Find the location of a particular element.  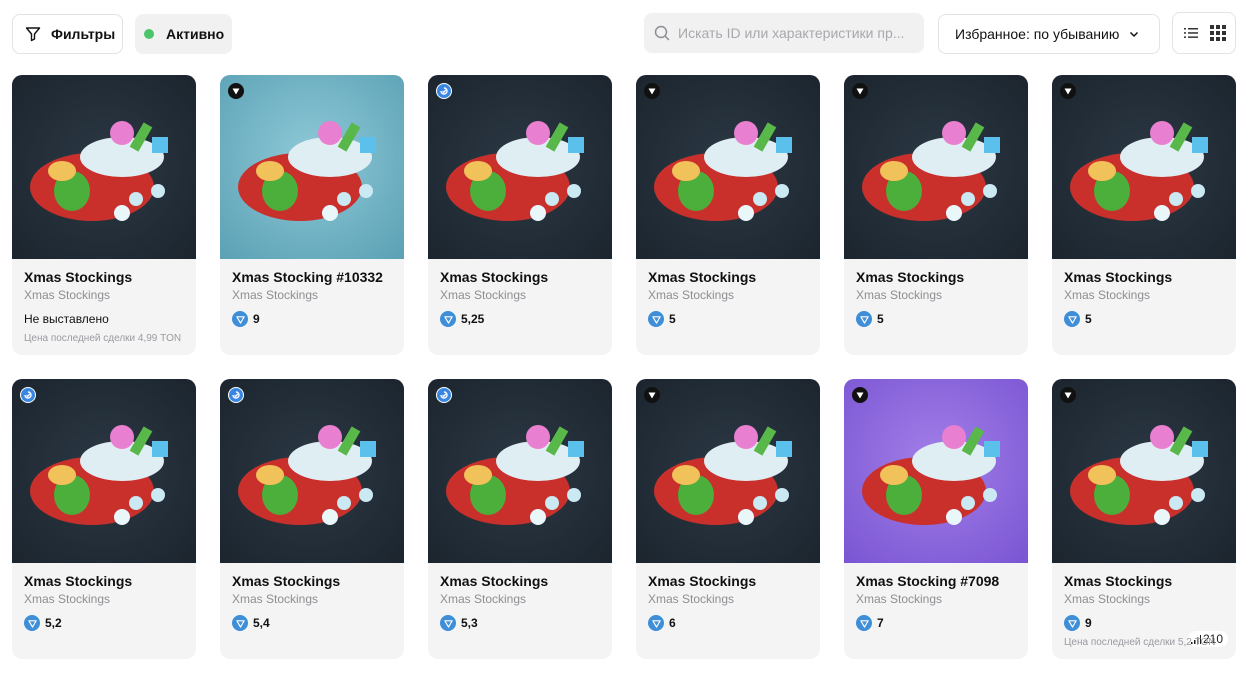

item-price: 5,4 is located at coordinates (251, 623).